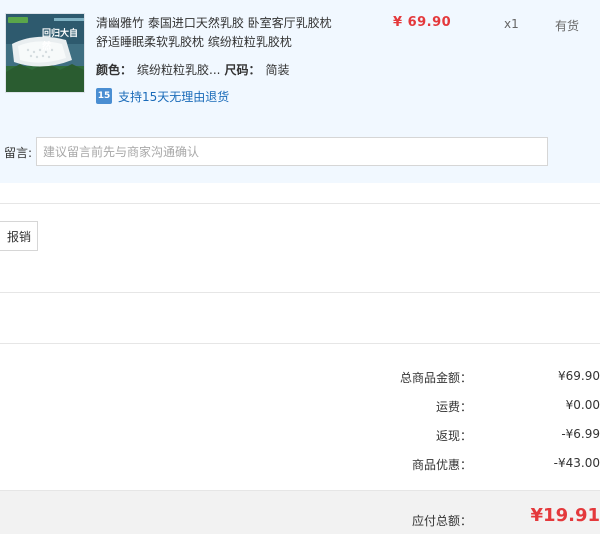 The height and width of the screenshot is (534, 600). I want to click on summary-label: 返现：, so click(453, 436).